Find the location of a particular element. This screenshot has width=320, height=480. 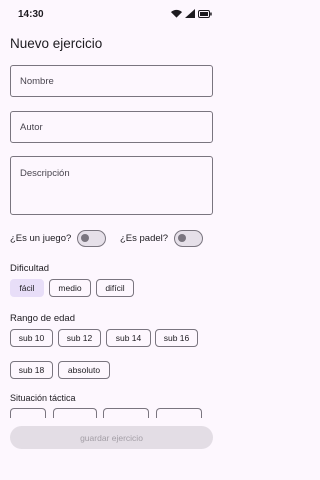

padel-switch is located at coordinates (189, 238).